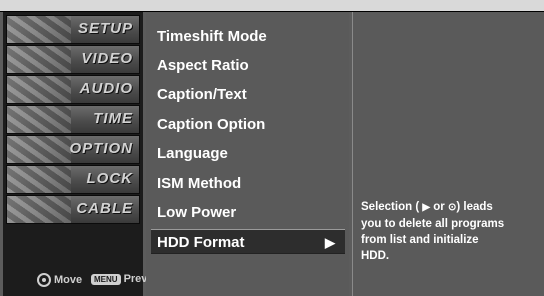  Describe the element at coordinates (73, 29) in the screenshot. I see `category-setup: SETUP` at that location.